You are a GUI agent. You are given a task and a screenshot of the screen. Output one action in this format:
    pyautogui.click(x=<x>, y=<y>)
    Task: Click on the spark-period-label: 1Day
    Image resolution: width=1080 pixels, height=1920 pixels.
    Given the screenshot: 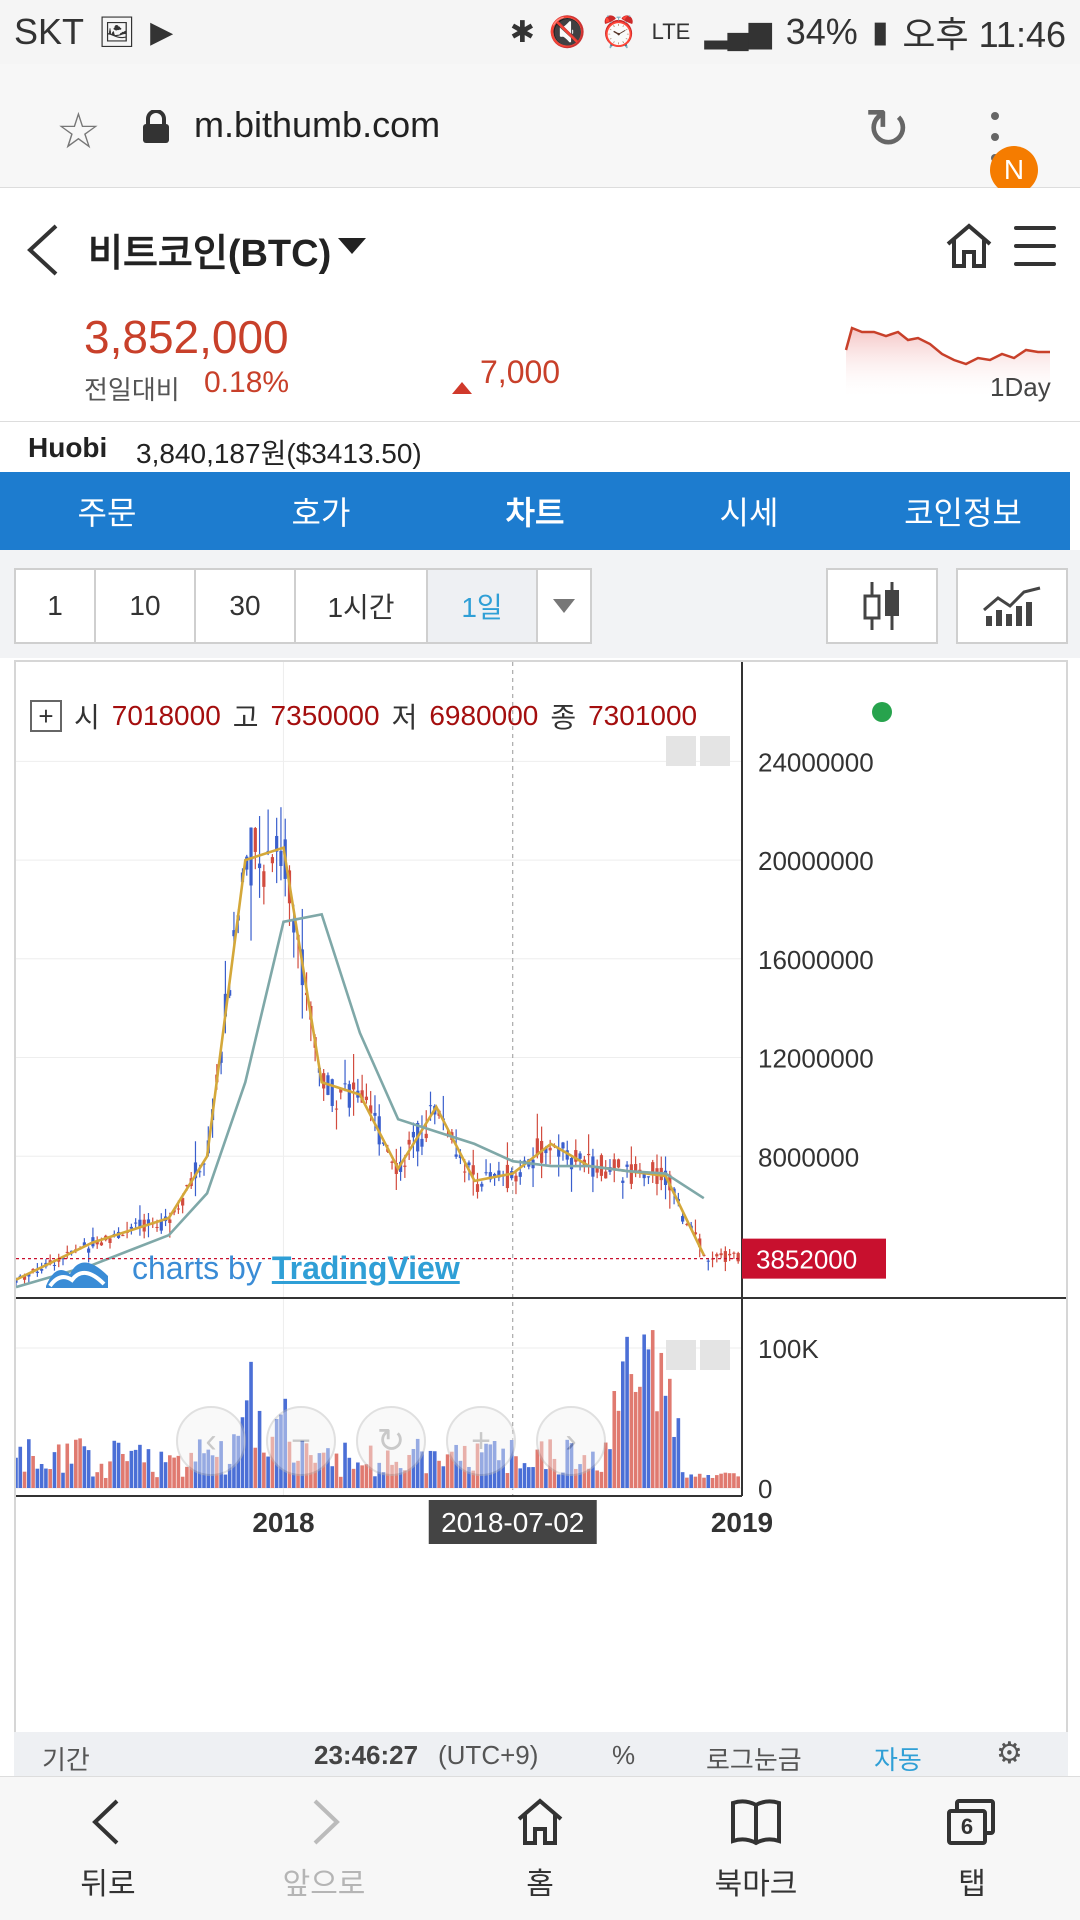 What is the action you would take?
    pyautogui.click(x=1020, y=387)
    